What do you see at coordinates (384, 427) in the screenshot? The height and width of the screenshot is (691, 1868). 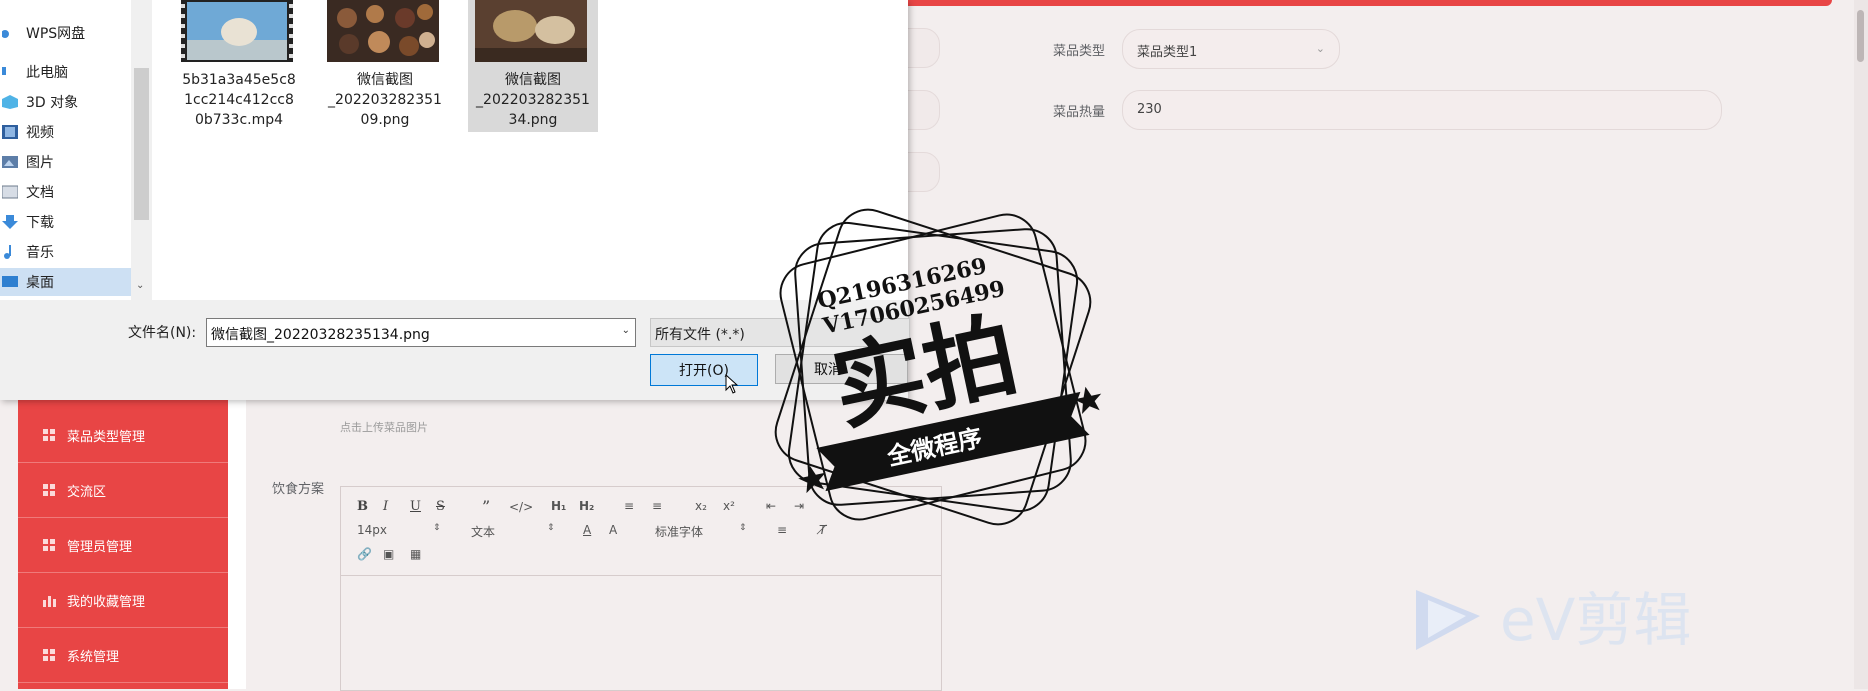 I see `upload-hint: 点击上传菜品图片` at bounding box center [384, 427].